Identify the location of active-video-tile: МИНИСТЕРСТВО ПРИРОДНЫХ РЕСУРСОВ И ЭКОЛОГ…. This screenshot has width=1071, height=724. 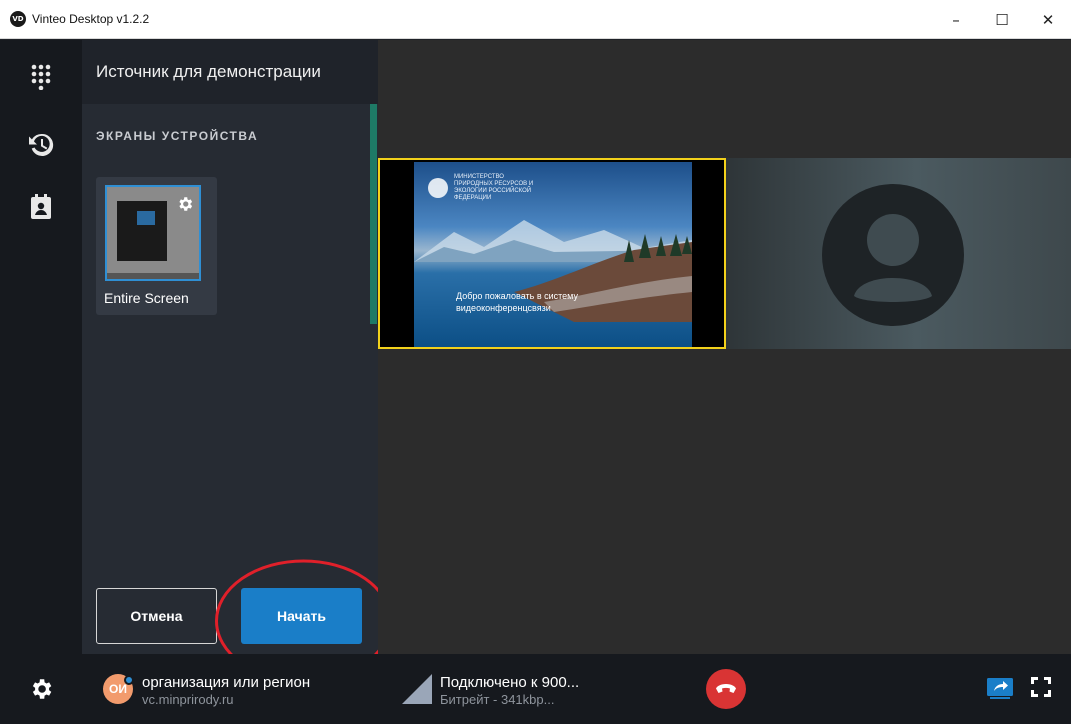
(552, 253).